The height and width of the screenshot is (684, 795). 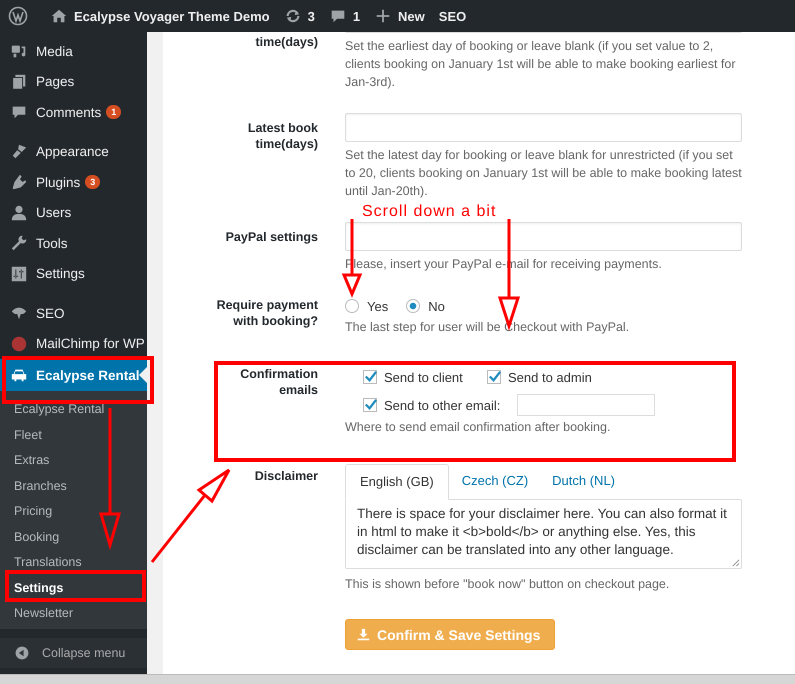 I want to click on menu-item: Comments 1, so click(x=73, y=112).